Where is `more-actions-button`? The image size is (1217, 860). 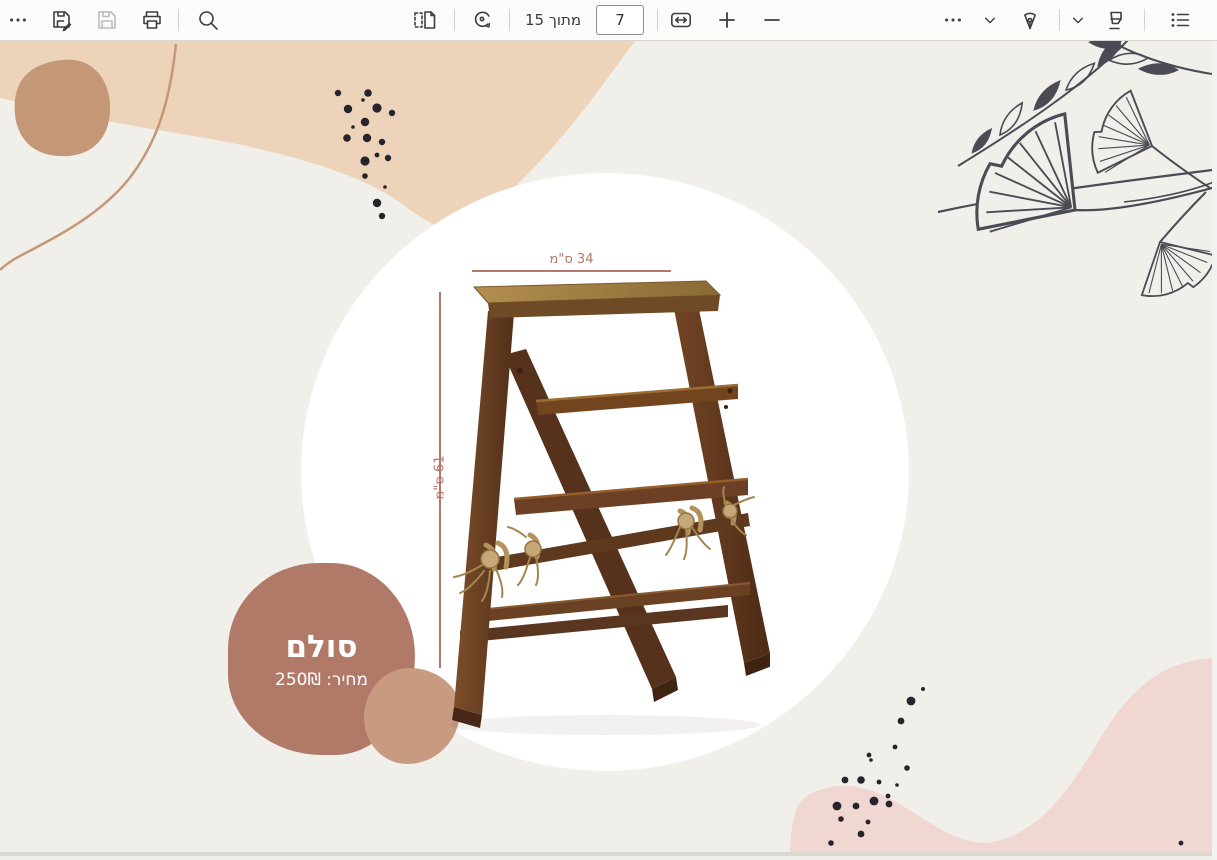 more-actions-button is located at coordinates (18, 20).